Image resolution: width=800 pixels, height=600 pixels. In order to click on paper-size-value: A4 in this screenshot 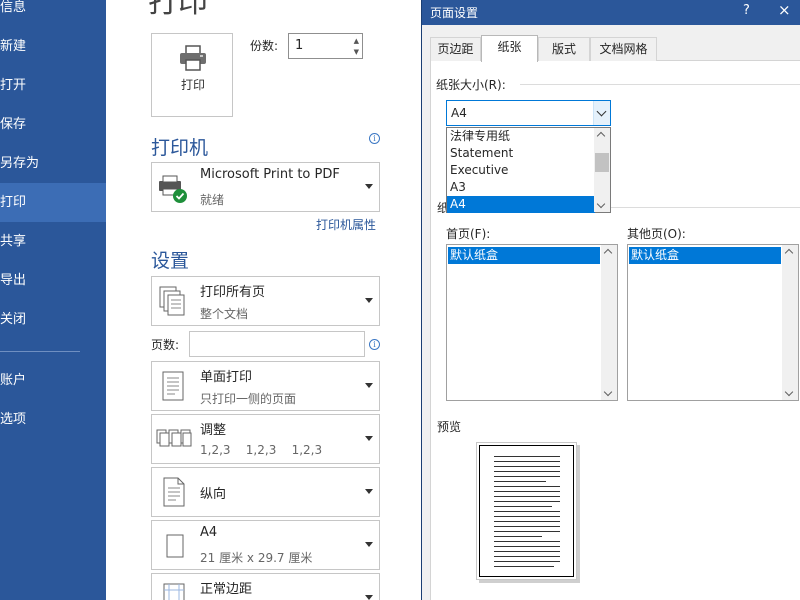, I will do `click(459, 113)`.